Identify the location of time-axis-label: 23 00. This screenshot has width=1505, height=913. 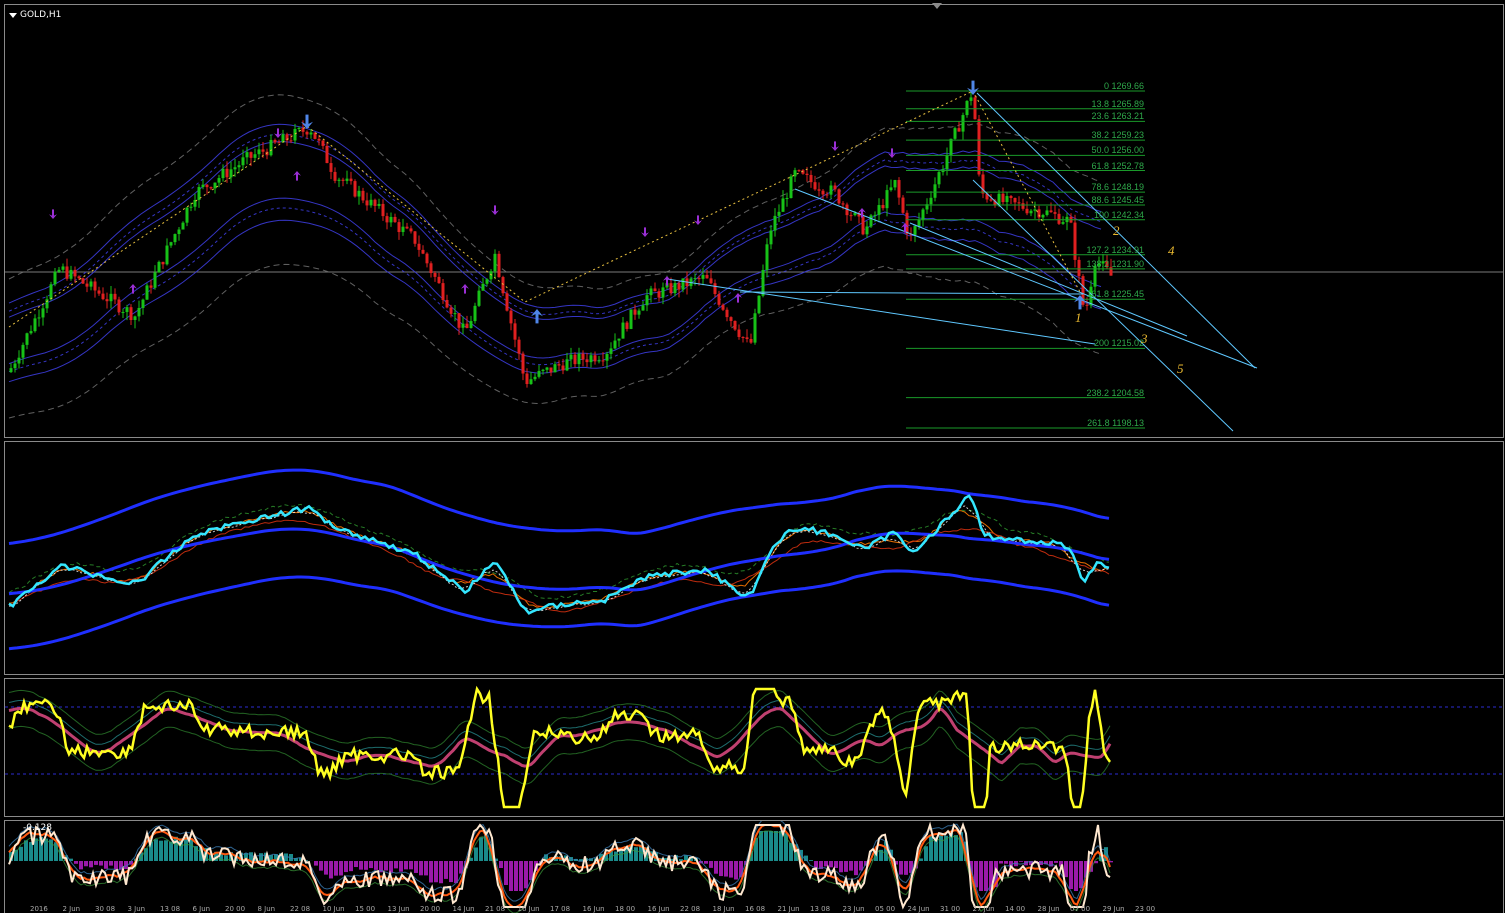
(1145, 909).